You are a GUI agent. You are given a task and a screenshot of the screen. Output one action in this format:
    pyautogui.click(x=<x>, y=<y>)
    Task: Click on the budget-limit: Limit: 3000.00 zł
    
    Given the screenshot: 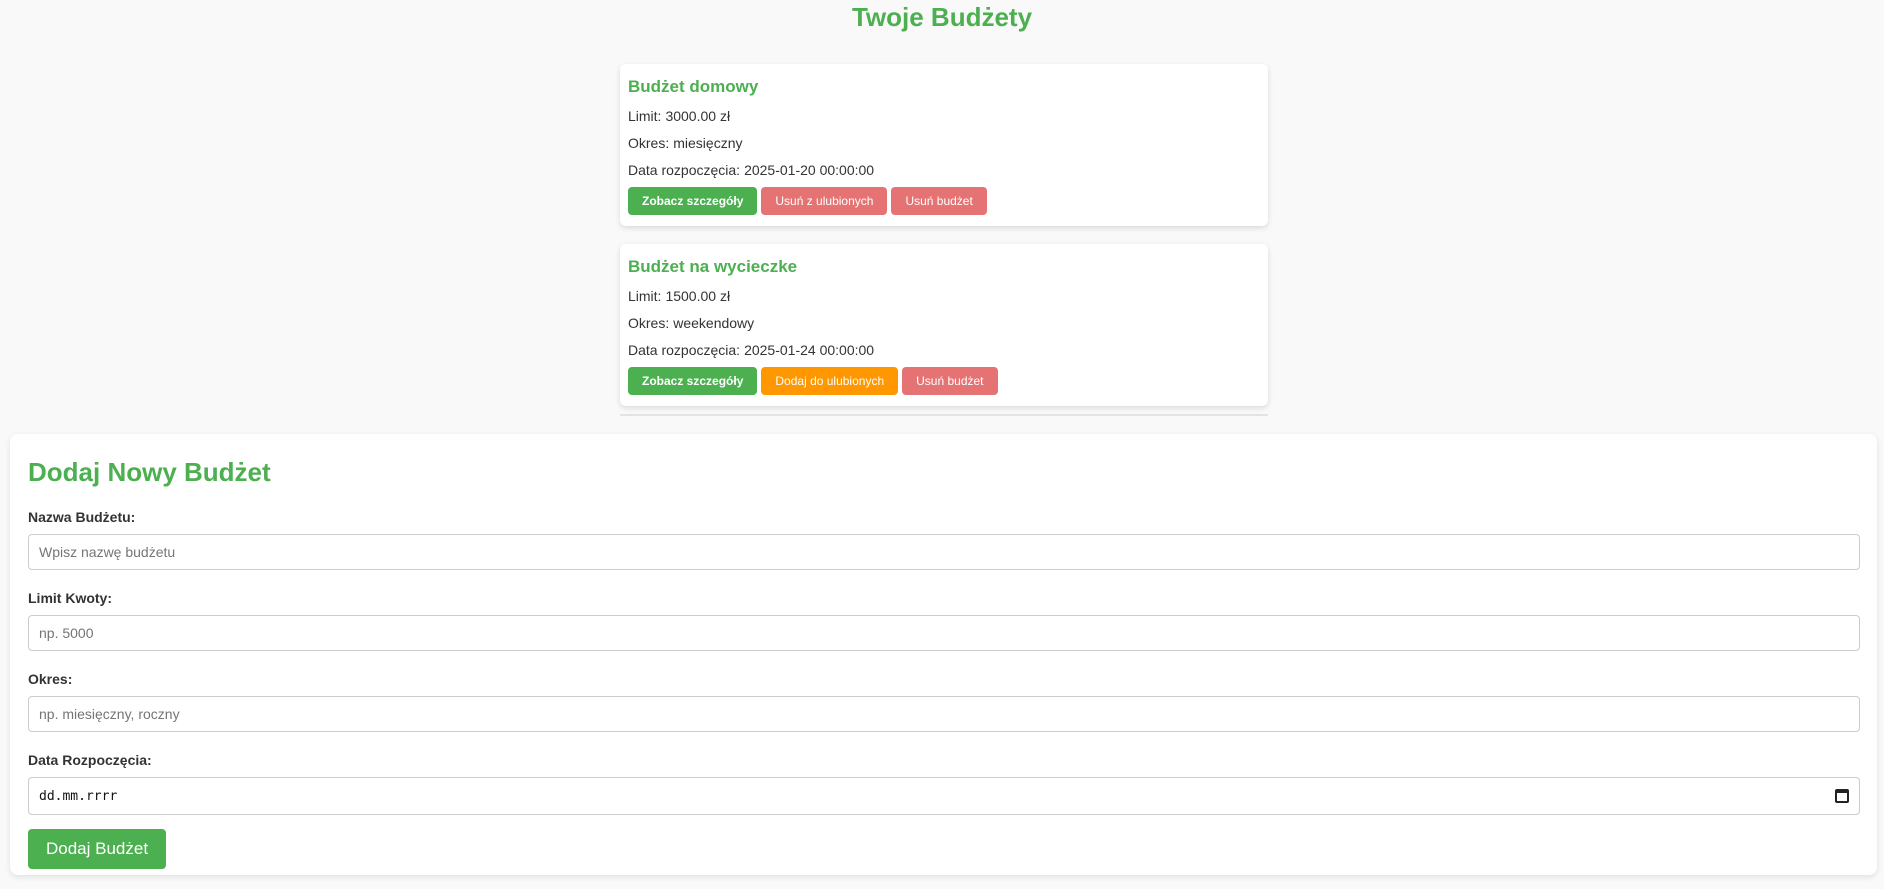 What is the action you would take?
    pyautogui.click(x=944, y=116)
    